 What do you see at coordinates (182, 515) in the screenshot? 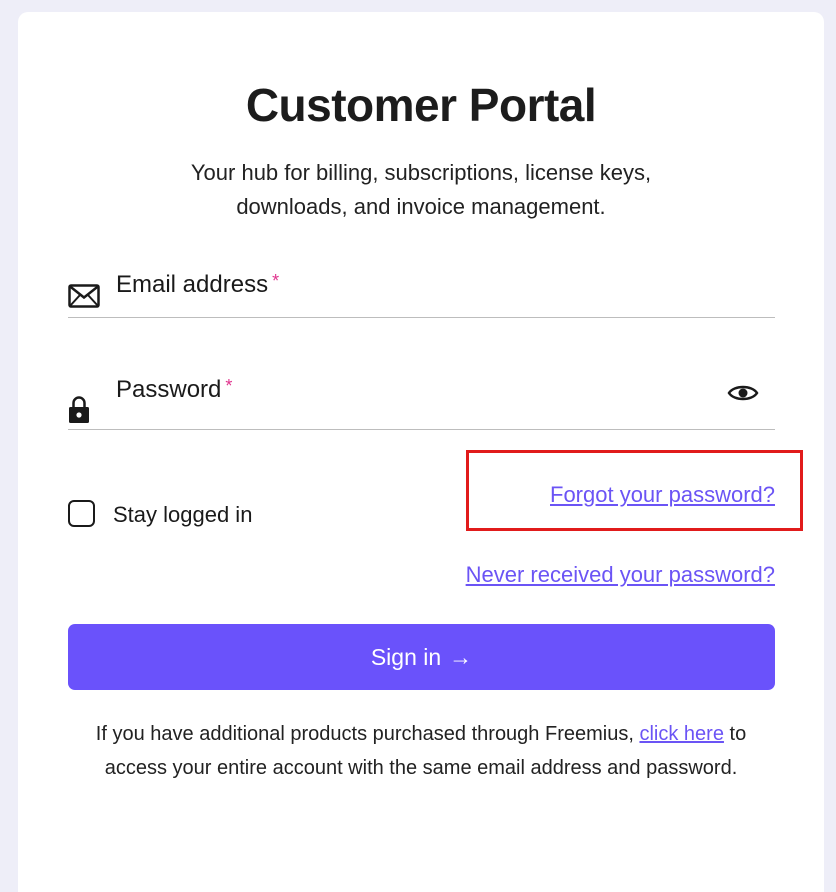
I see `stay-logged-in-label: Stay logged in` at bounding box center [182, 515].